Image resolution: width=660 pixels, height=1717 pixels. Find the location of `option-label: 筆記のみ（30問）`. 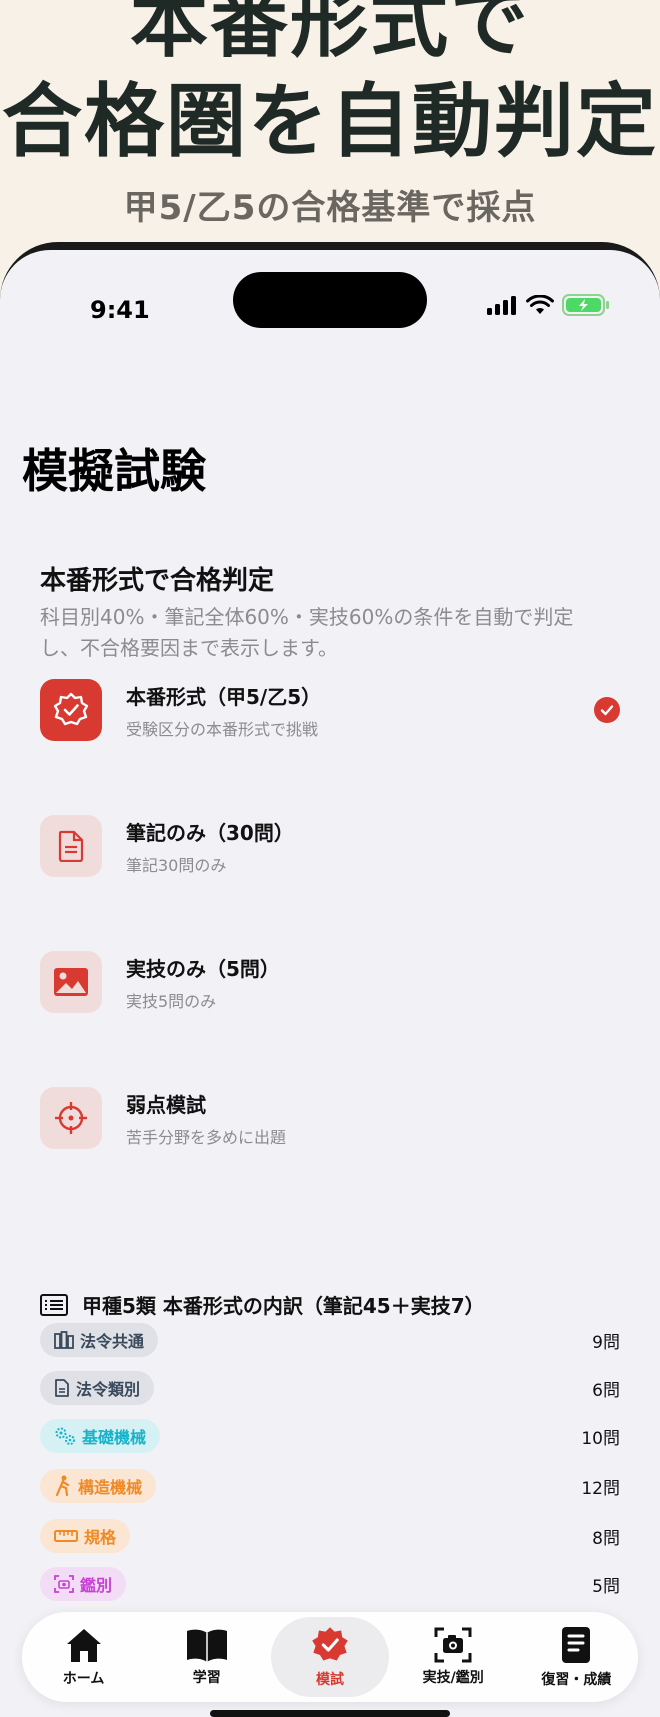

option-label: 筆記のみ（30問） is located at coordinates (210, 832).